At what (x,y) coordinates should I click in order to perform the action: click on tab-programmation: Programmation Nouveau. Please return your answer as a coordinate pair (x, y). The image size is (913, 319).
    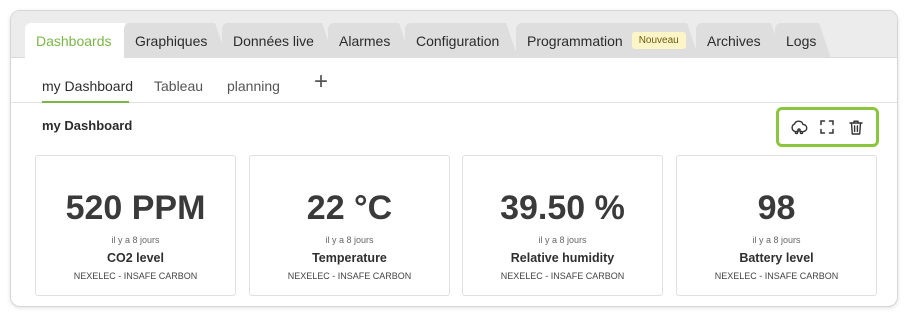
    Looking at the image, I should click on (607, 40).